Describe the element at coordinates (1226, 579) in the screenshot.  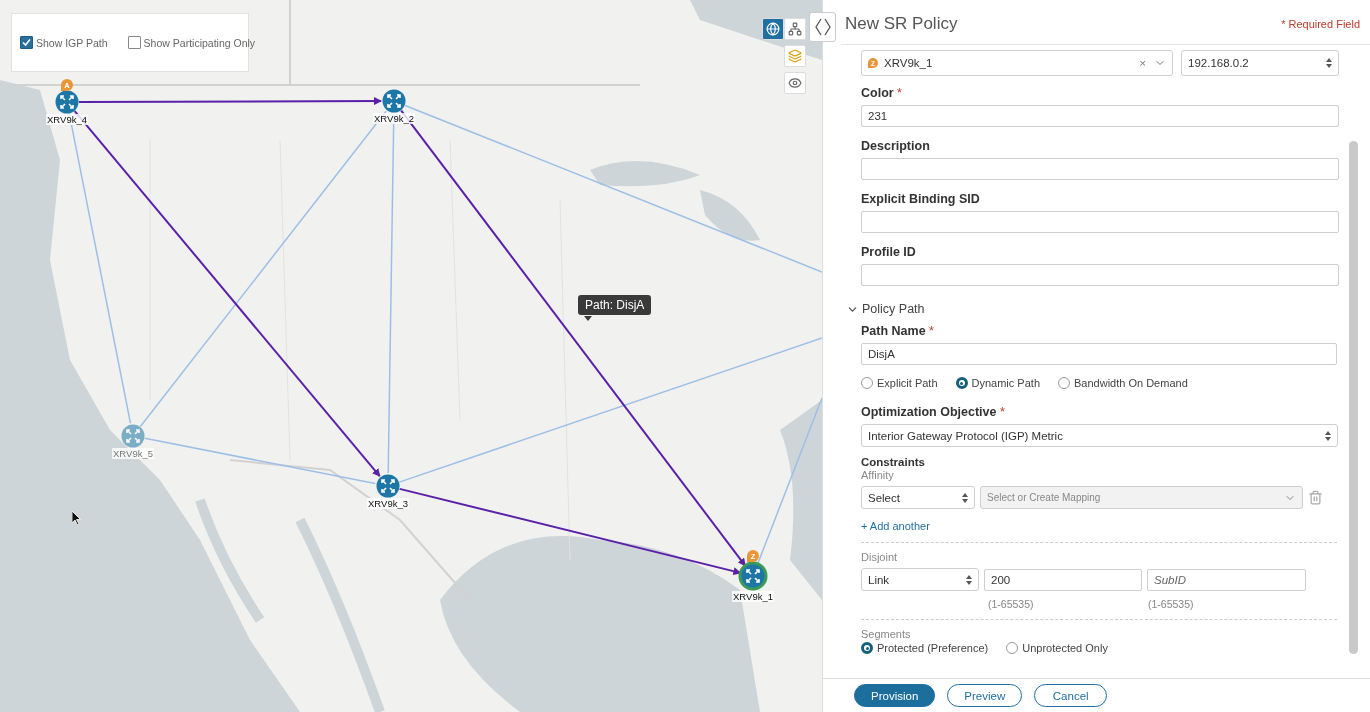
I see `sub-id-field: SubID` at that location.